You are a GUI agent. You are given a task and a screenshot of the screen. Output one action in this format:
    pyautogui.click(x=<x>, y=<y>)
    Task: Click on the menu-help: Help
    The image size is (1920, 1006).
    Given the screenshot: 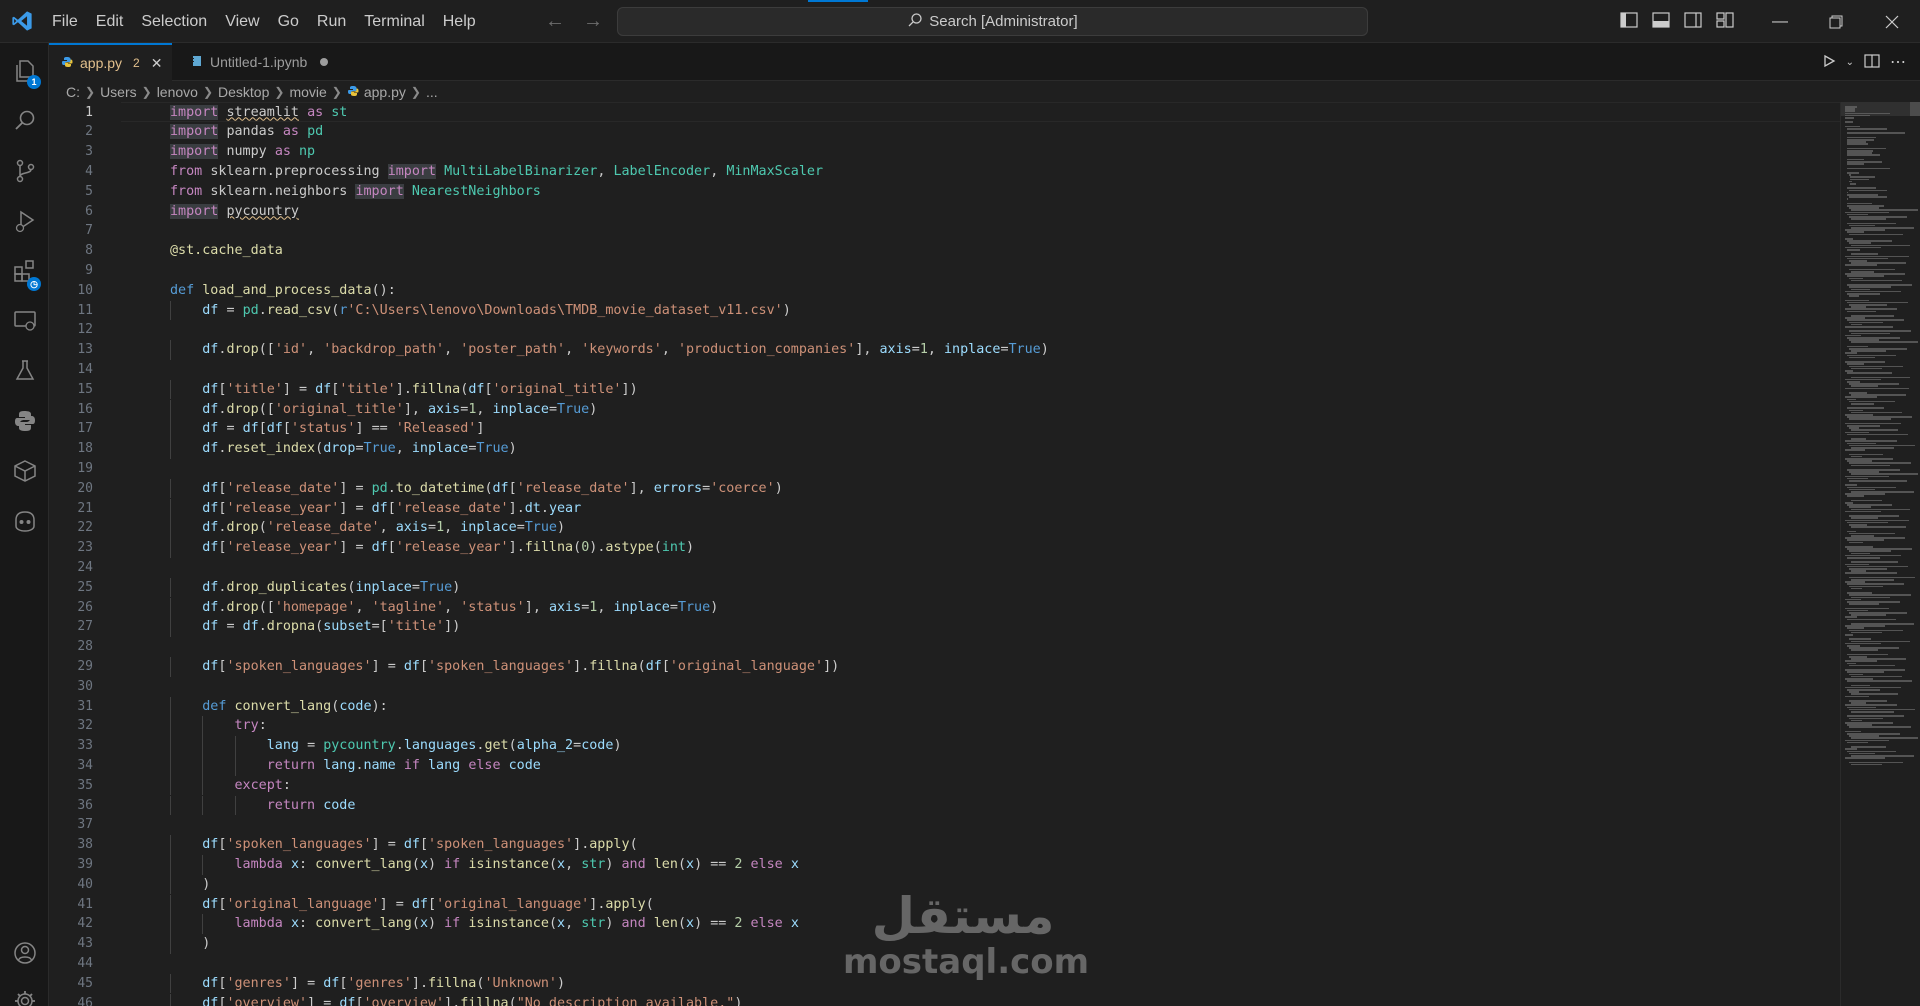 What is the action you would take?
    pyautogui.click(x=459, y=21)
    